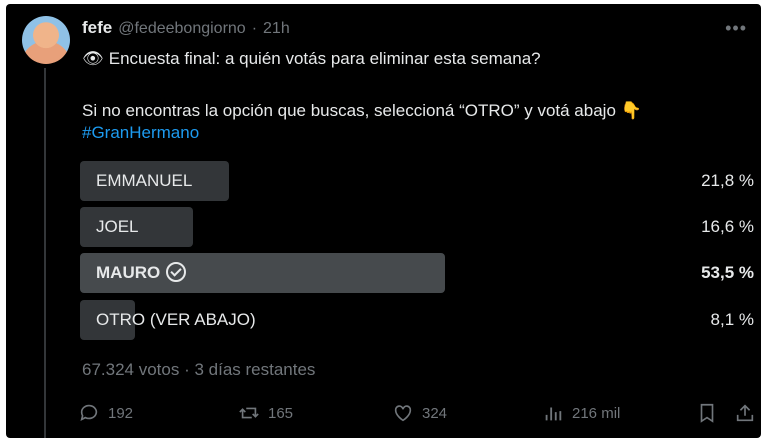 Image resolution: width=767 pixels, height=442 pixels. What do you see at coordinates (727, 180) in the screenshot?
I see `poll-option-percent: 21,8 %` at bounding box center [727, 180].